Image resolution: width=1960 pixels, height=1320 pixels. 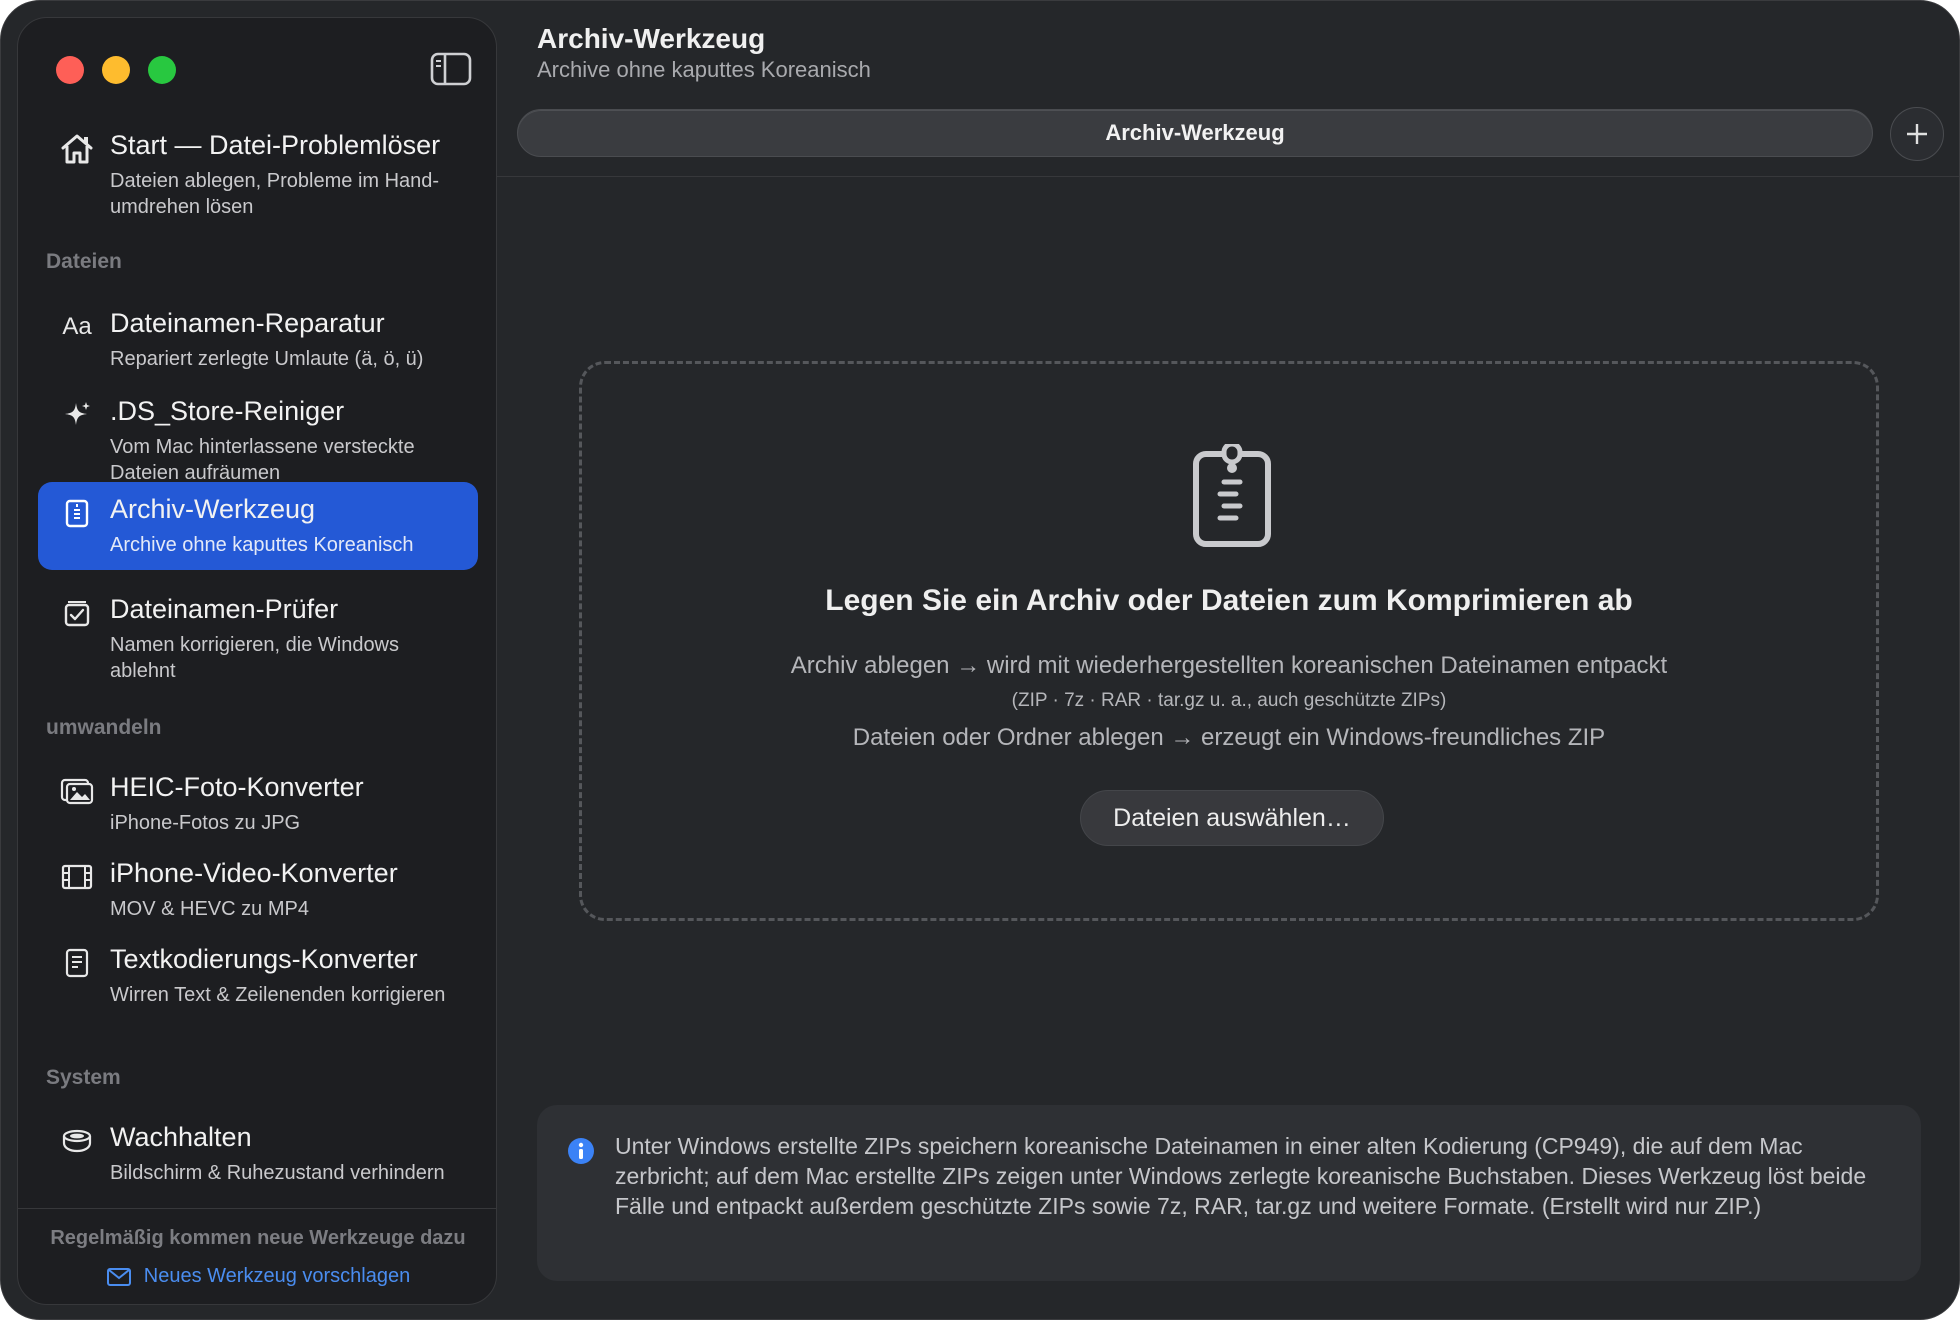 I want to click on sidebar-item-iphone-video-konverter: iPhone-Video-Konverter MOV & HEVC zu MP4, so click(x=258, y=885).